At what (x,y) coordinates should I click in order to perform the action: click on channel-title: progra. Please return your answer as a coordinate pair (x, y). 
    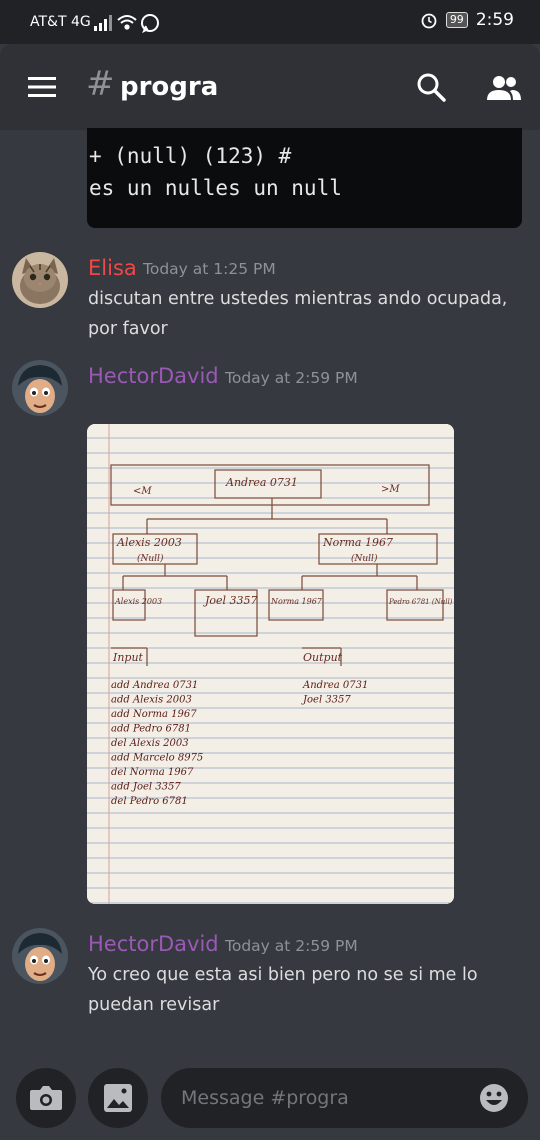
    Looking at the image, I should click on (169, 87).